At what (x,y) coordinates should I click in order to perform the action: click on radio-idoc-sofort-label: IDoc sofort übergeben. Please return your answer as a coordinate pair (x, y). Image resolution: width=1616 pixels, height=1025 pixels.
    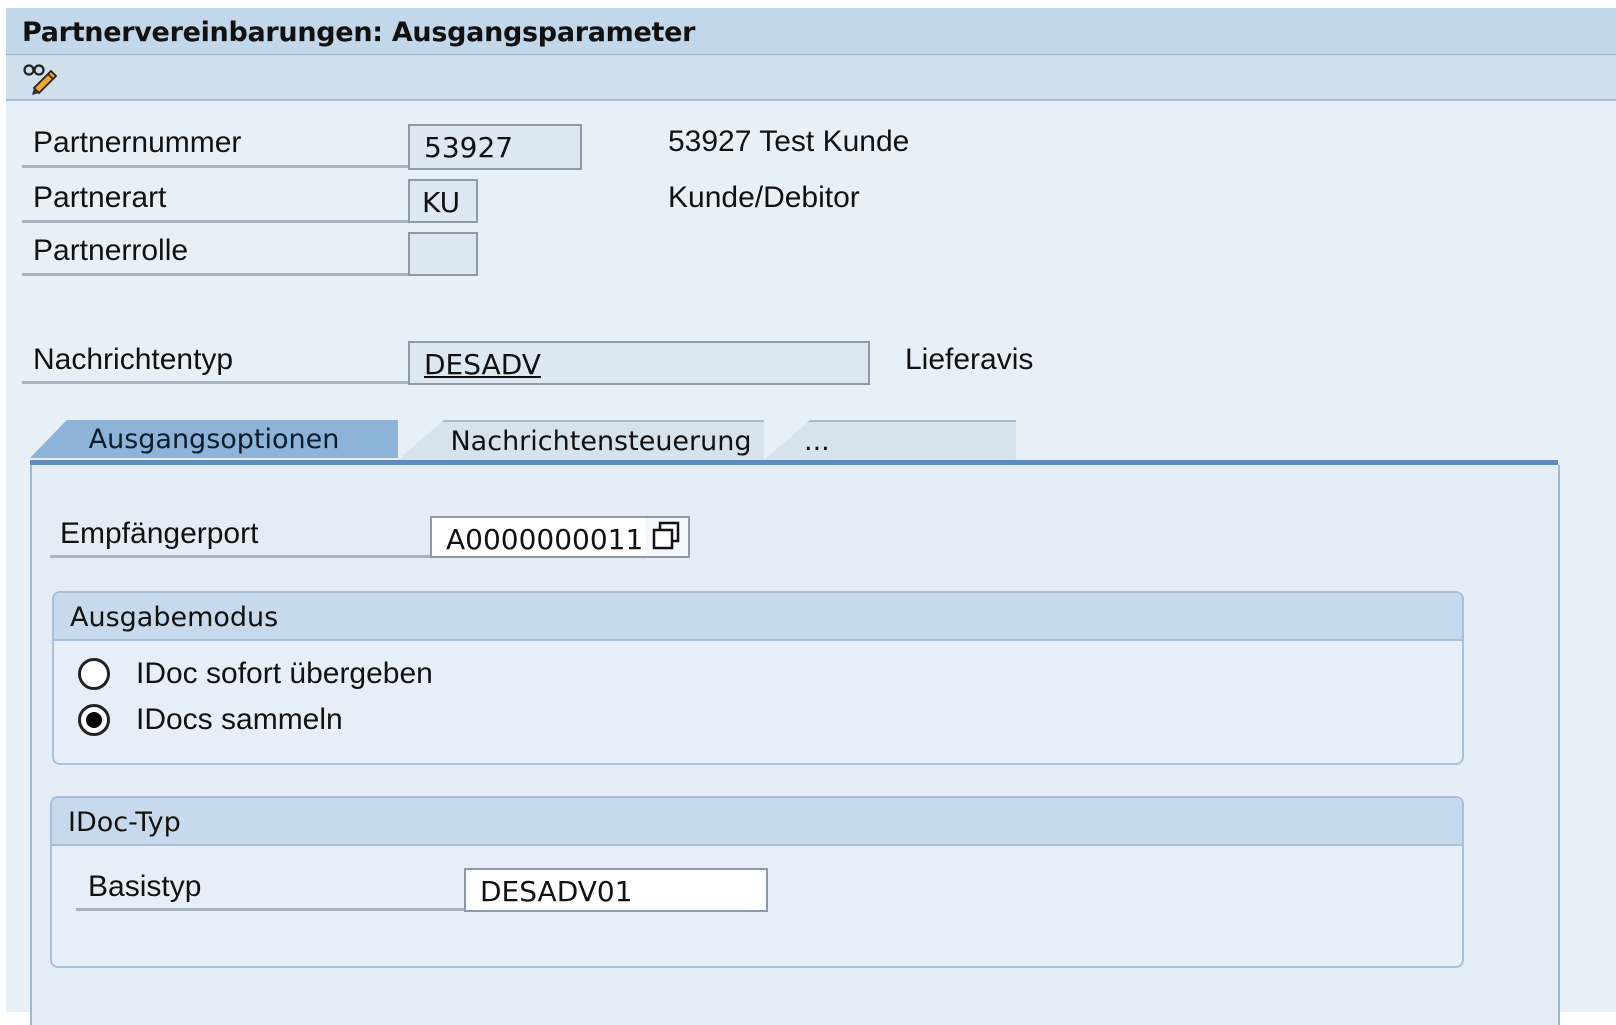
    Looking at the image, I should click on (284, 673).